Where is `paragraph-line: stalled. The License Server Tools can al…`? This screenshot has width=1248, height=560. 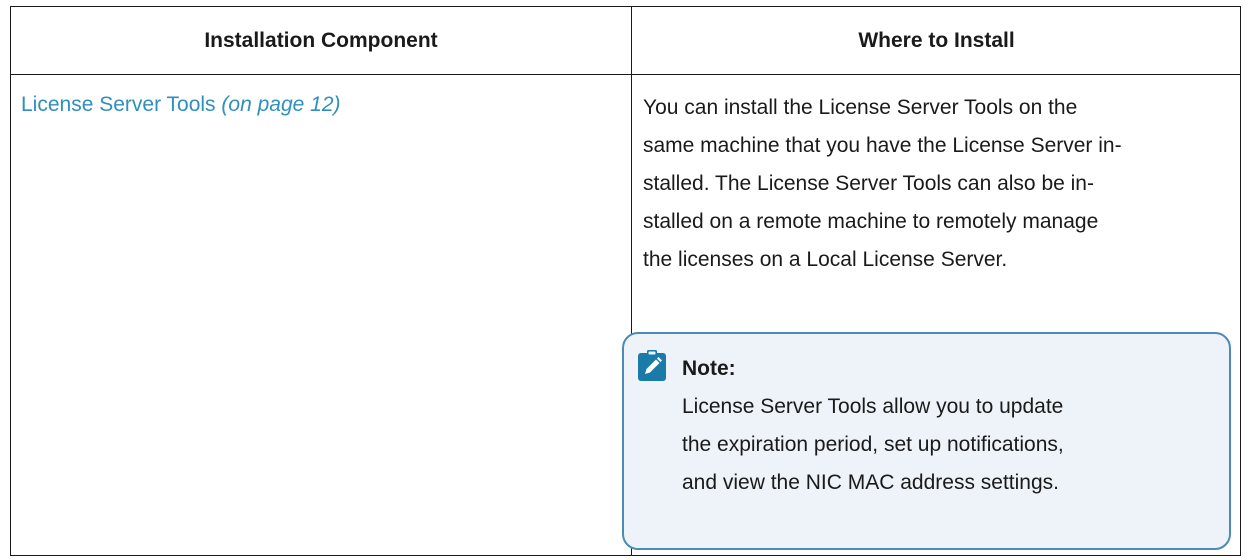 paragraph-line: stalled. The License Server Tools can al… is located at coordinates (868, 183).